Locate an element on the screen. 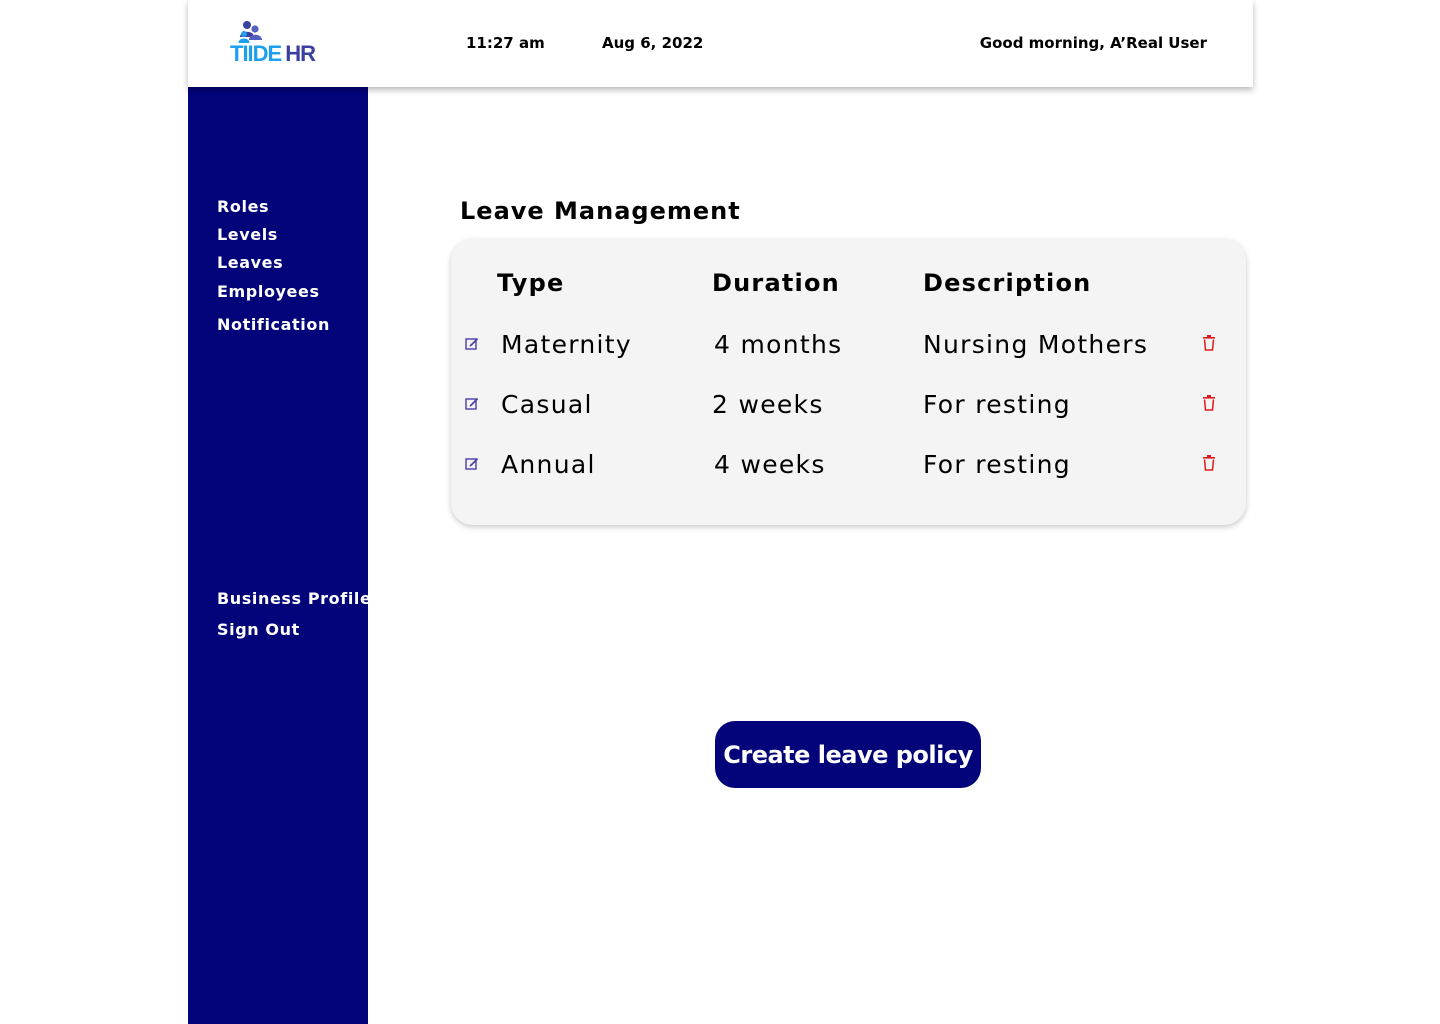 This screenshot has height=1024, width=1440. app-logo: TIIDE HR is located at coordinates (280, 44).